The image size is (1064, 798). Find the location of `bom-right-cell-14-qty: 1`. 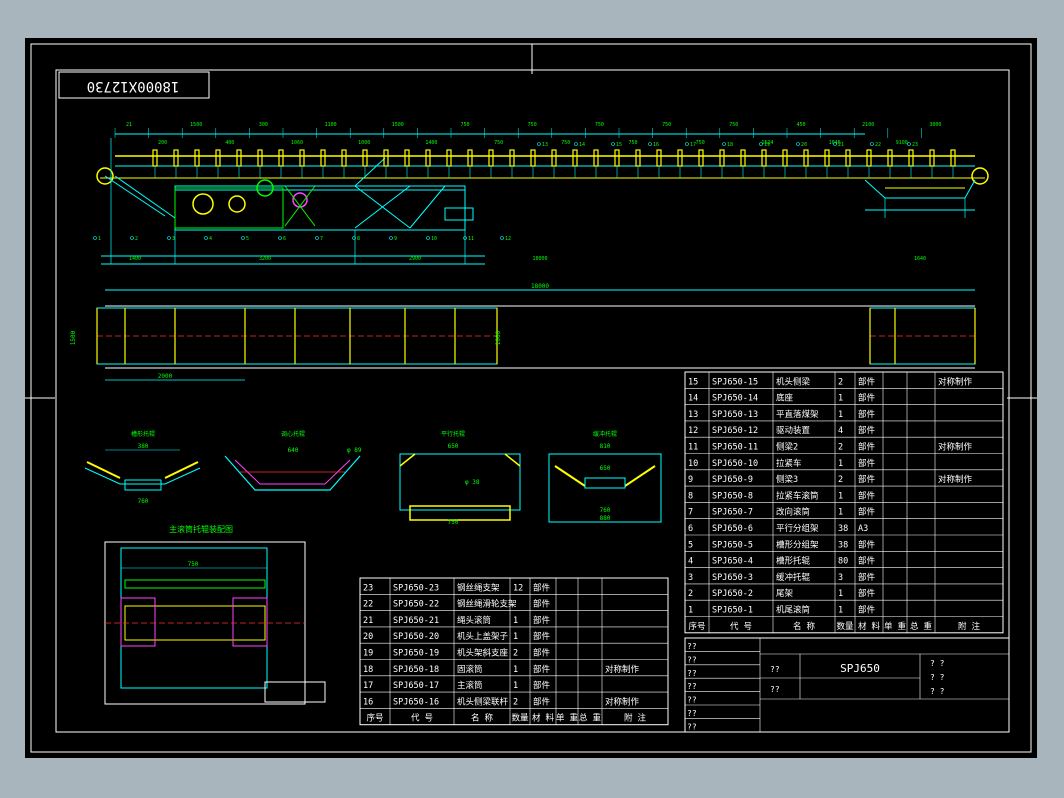

bom-right-cell-14-qty: 1 is located at coordinates (840, 611).